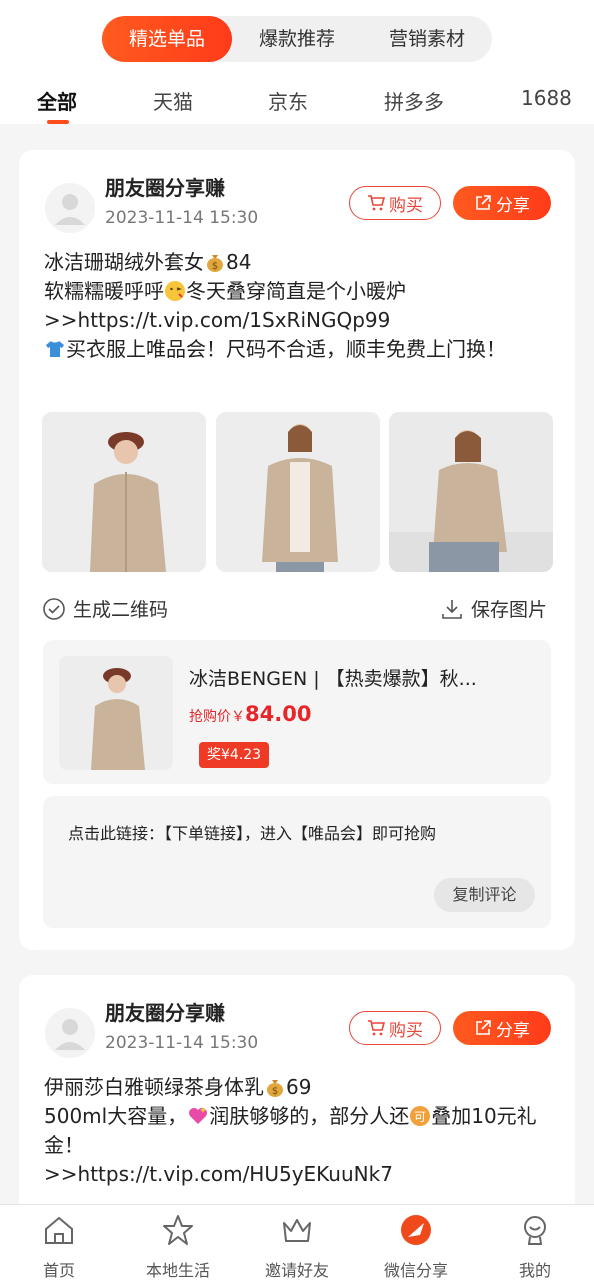 This screenshot has height=1280, width=594. Describe the element at coordinates (58, 1270) in the screenshot. I see `nav-home-label: 首页` at that location.